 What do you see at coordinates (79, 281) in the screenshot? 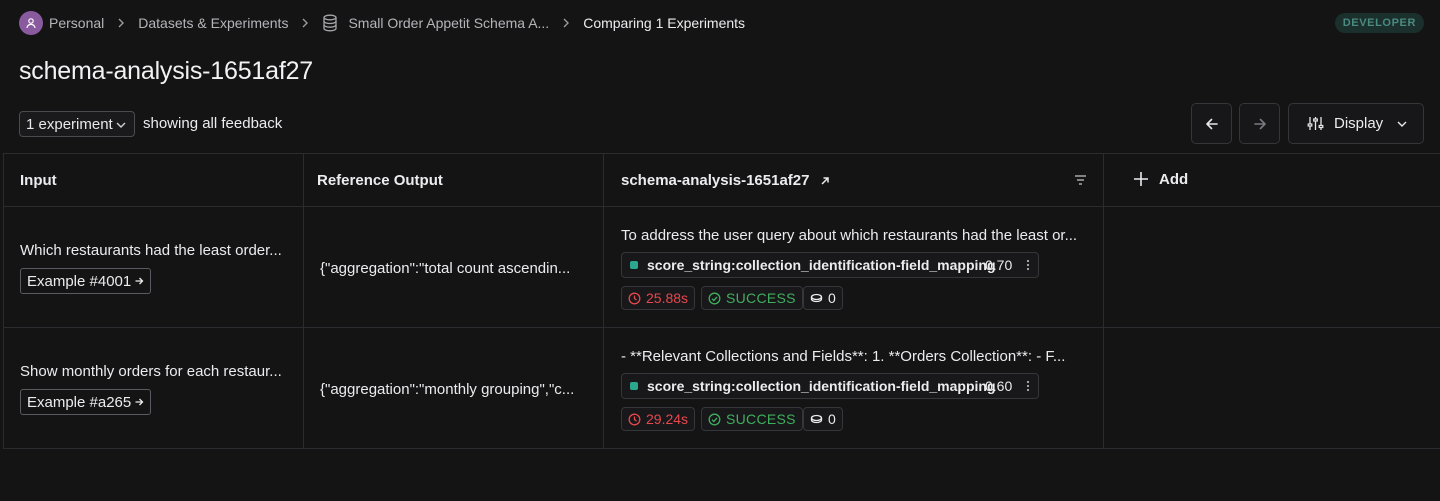
I see `example-link-label: Example #4001` at bounding box center [79, 281].